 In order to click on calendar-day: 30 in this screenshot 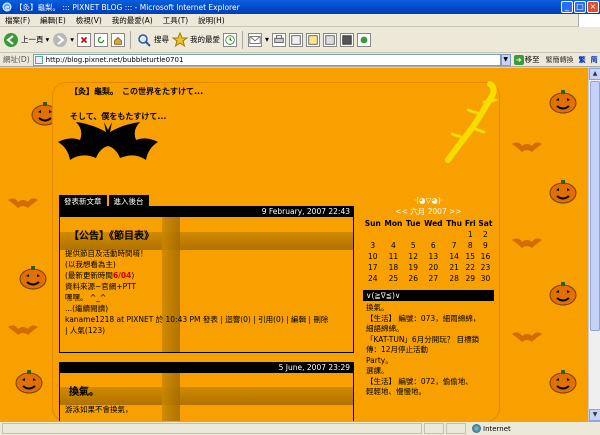, I will do `click(485, 278)`.